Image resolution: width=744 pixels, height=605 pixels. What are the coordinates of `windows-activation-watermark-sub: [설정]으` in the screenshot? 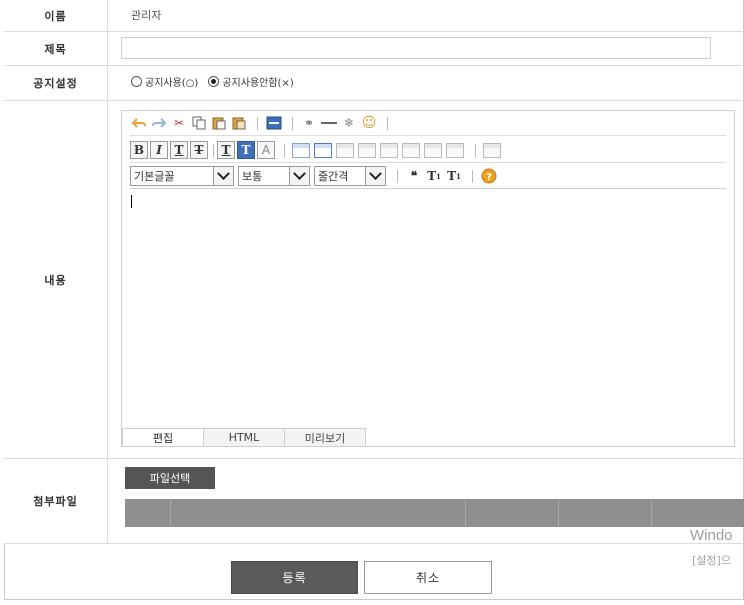 It's located at (711, 560).